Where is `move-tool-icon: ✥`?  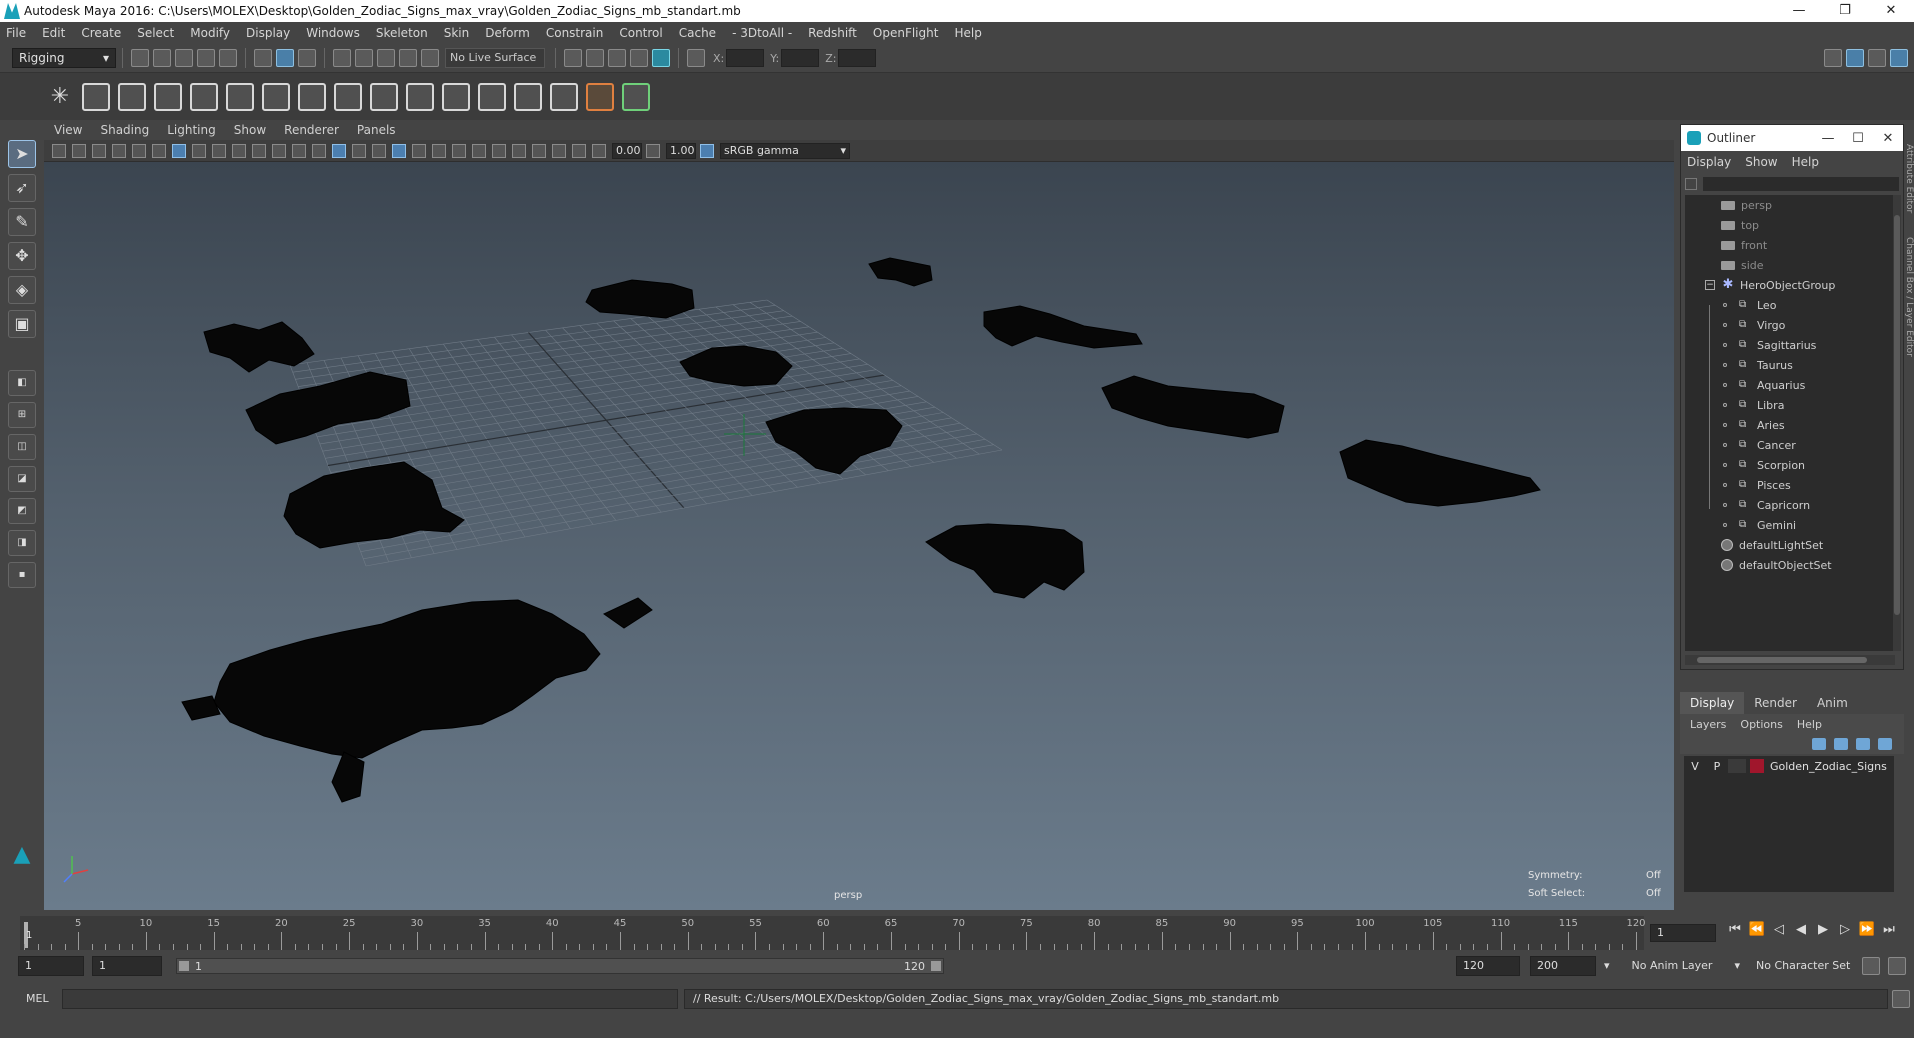
move-tool-icon: ✥ is located at coordinates (22, 256).